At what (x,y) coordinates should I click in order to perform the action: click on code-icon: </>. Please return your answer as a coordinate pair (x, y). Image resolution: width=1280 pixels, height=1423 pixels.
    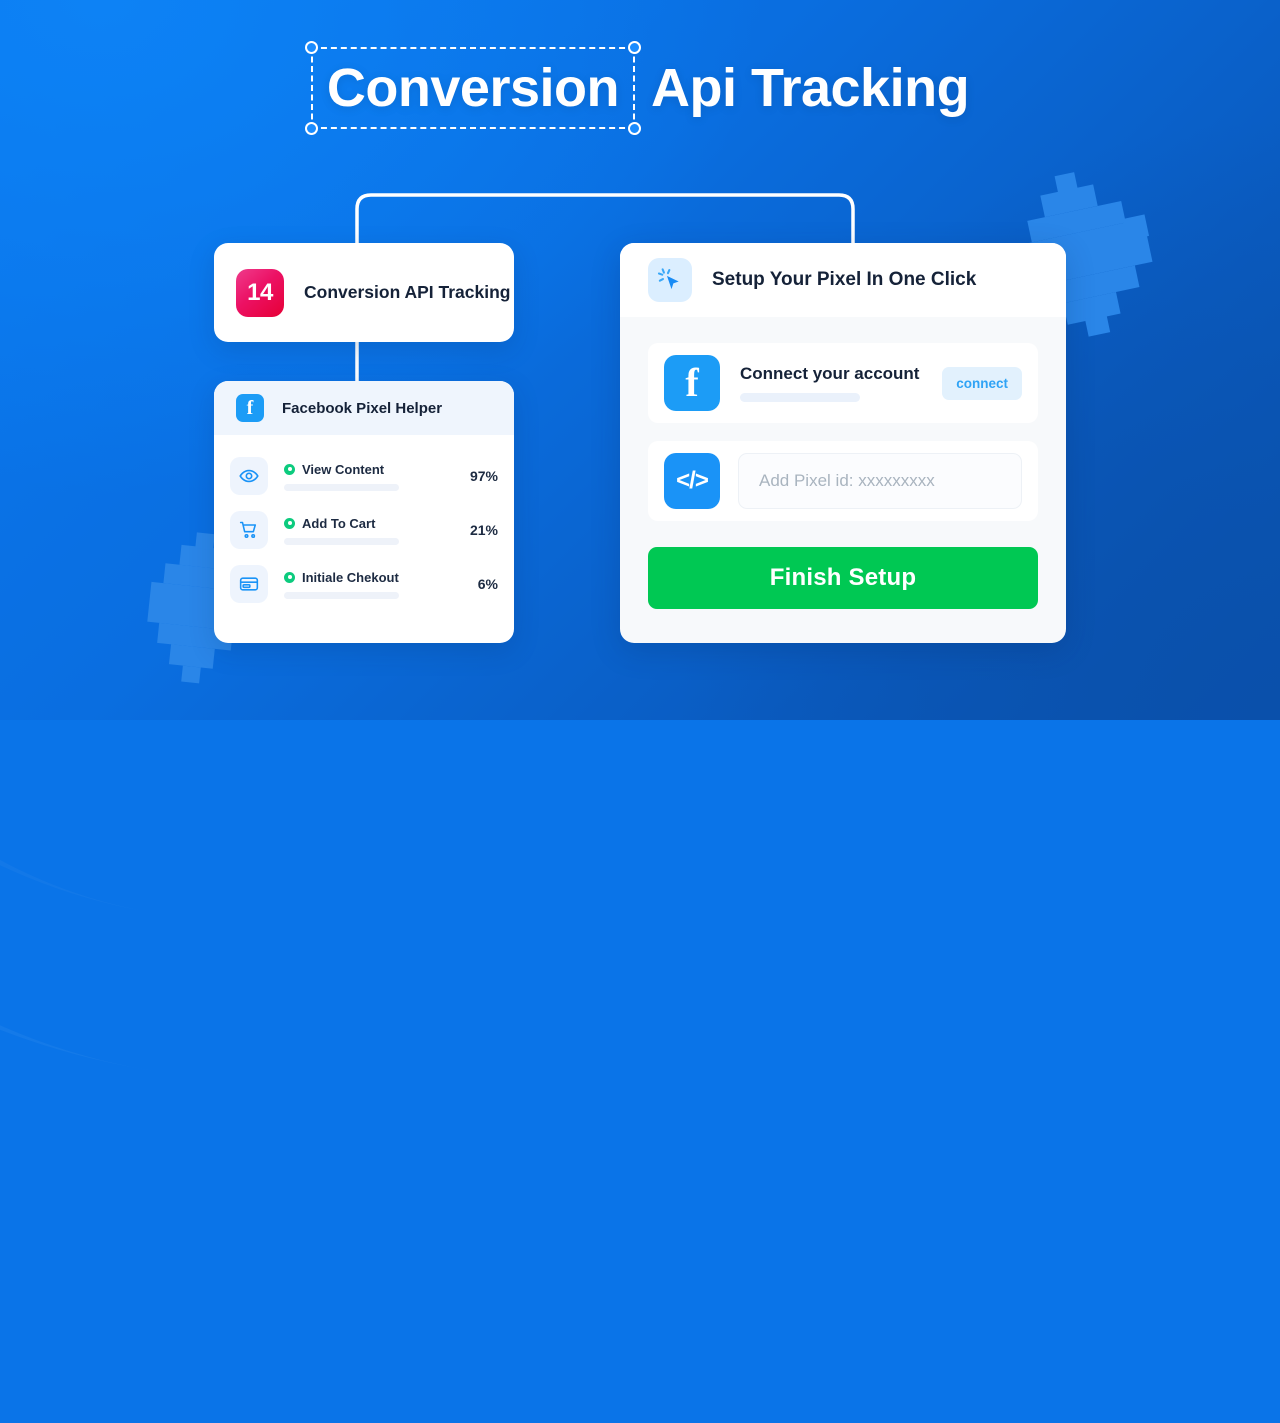
    Looking at the image, I should click on (692, 481).